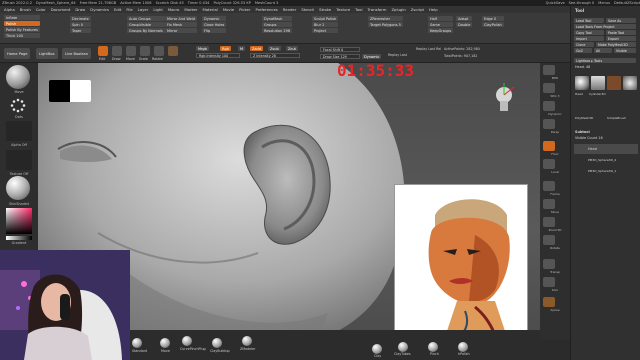  I want to click on groups-by-normals-button: Groups By Normals, so click(146, 30).